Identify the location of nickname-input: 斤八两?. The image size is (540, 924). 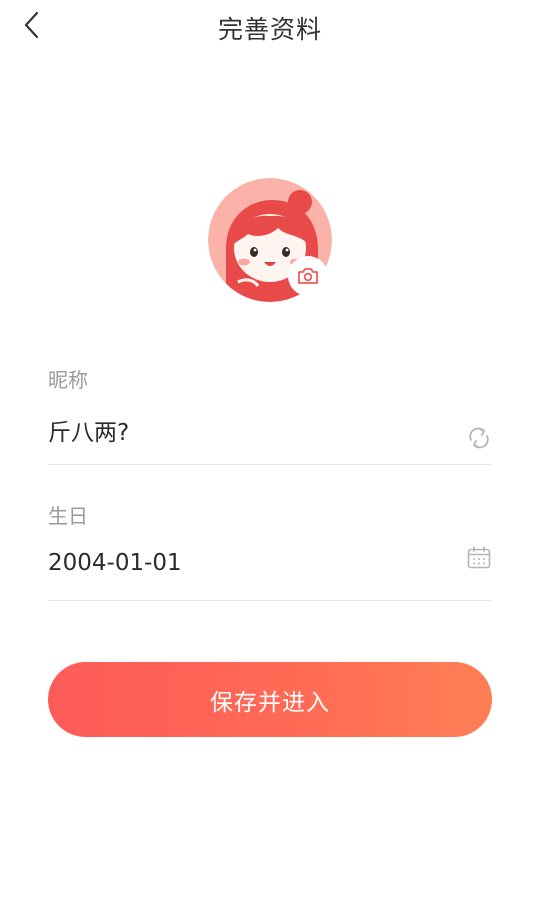
(248, 430).